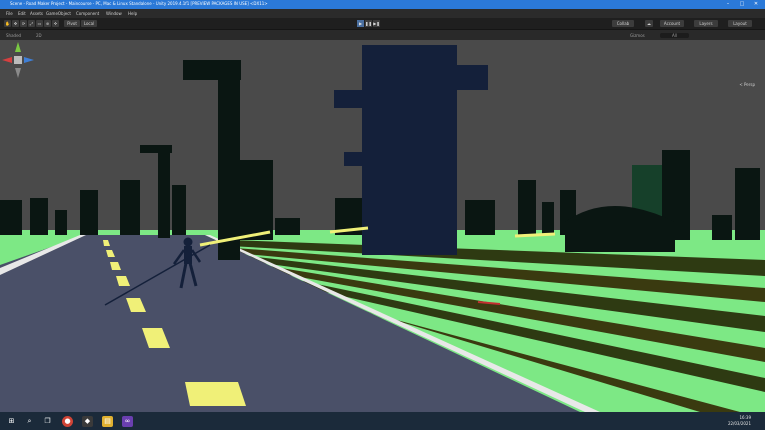  What do you see at coordinates (15, 23) in the screenshot?
I see `move-tool-icon: ✥` at bounding box center [15, 23].